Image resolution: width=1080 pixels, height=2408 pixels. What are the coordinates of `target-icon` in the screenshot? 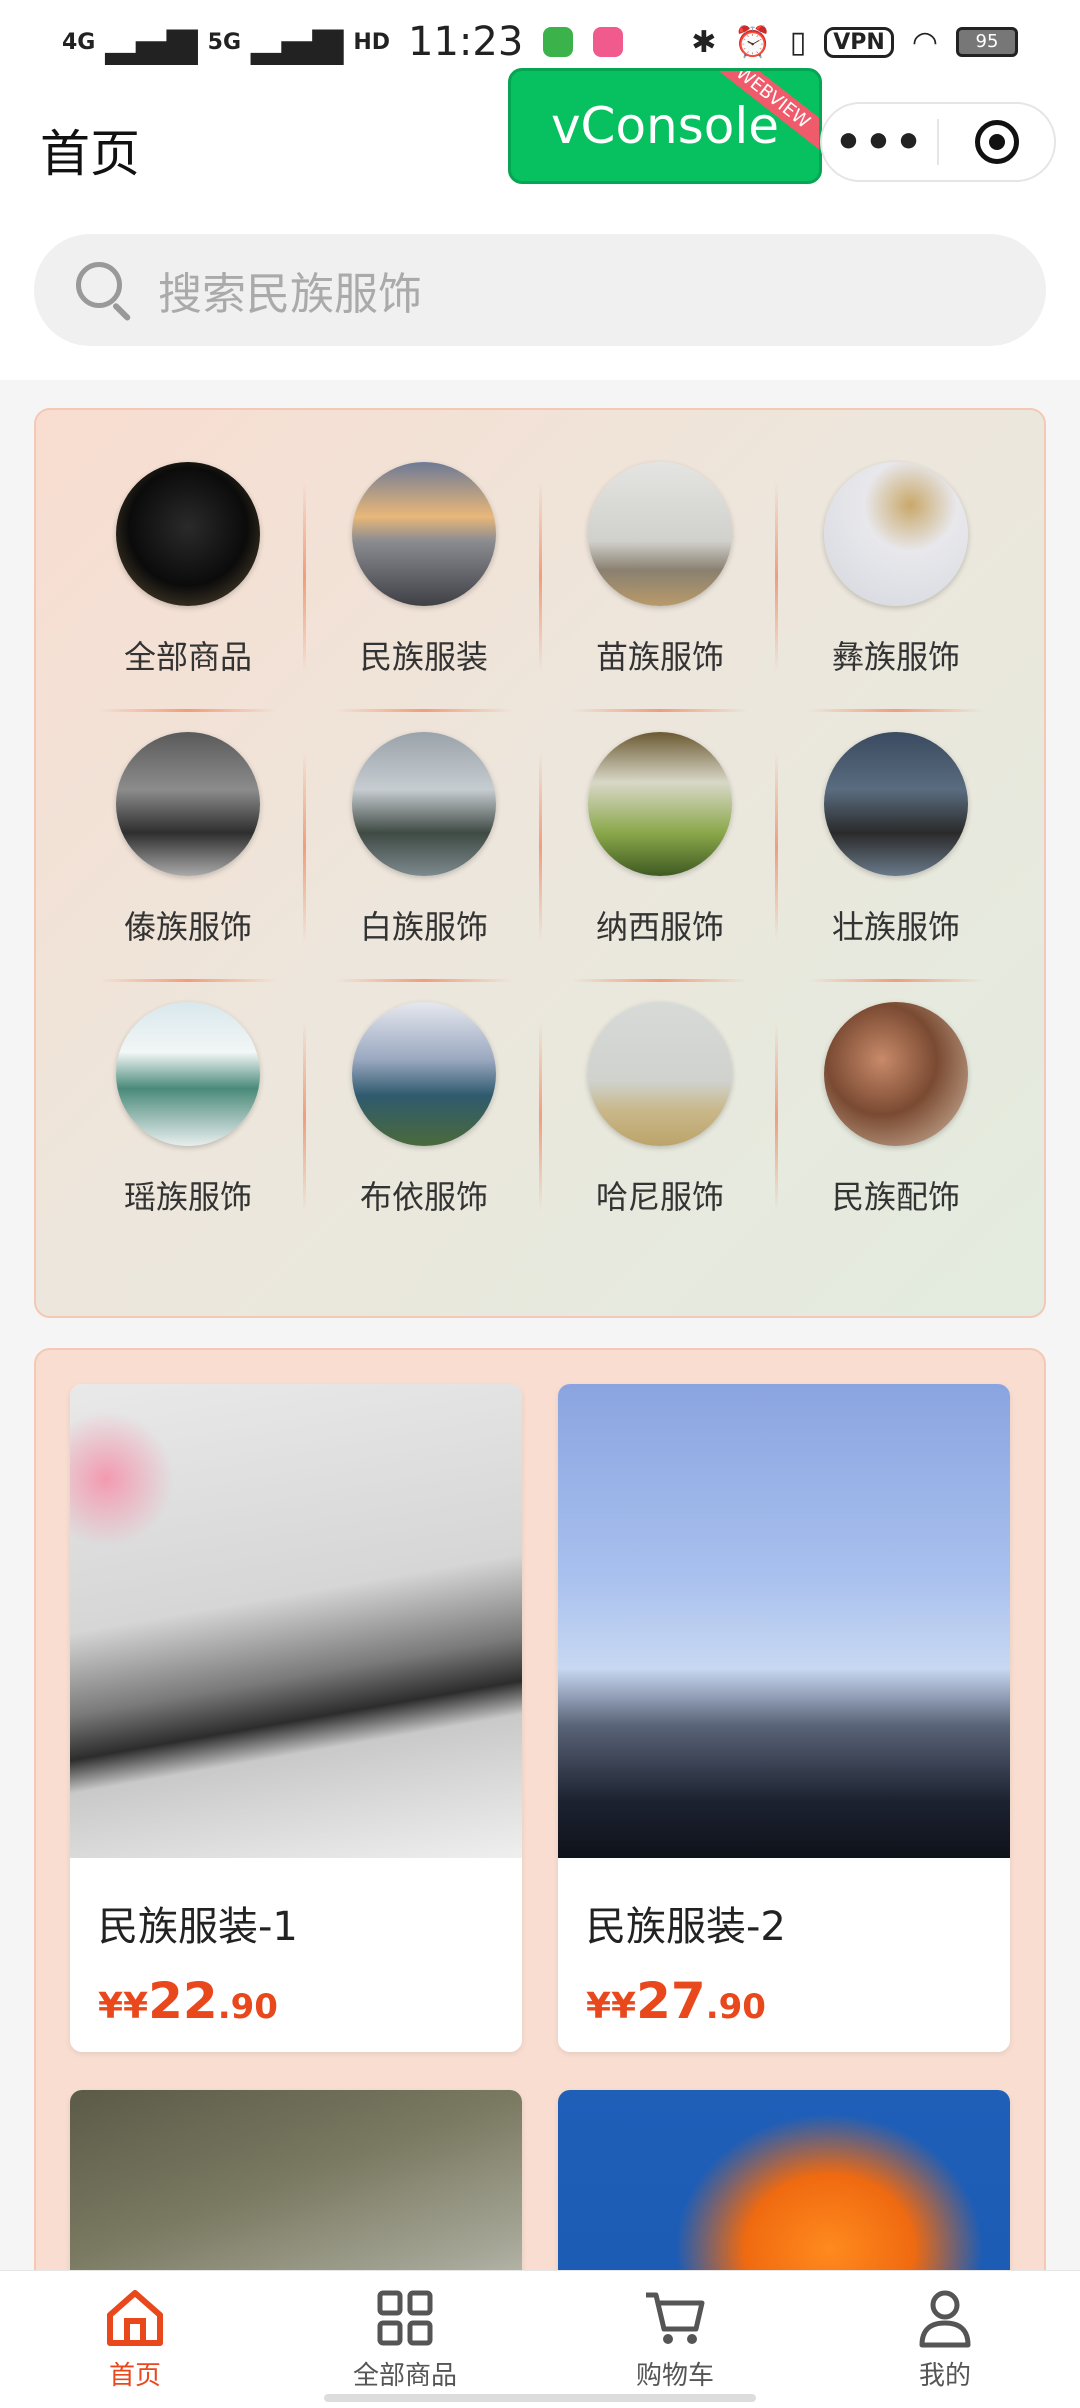 It's located at (996, 142).